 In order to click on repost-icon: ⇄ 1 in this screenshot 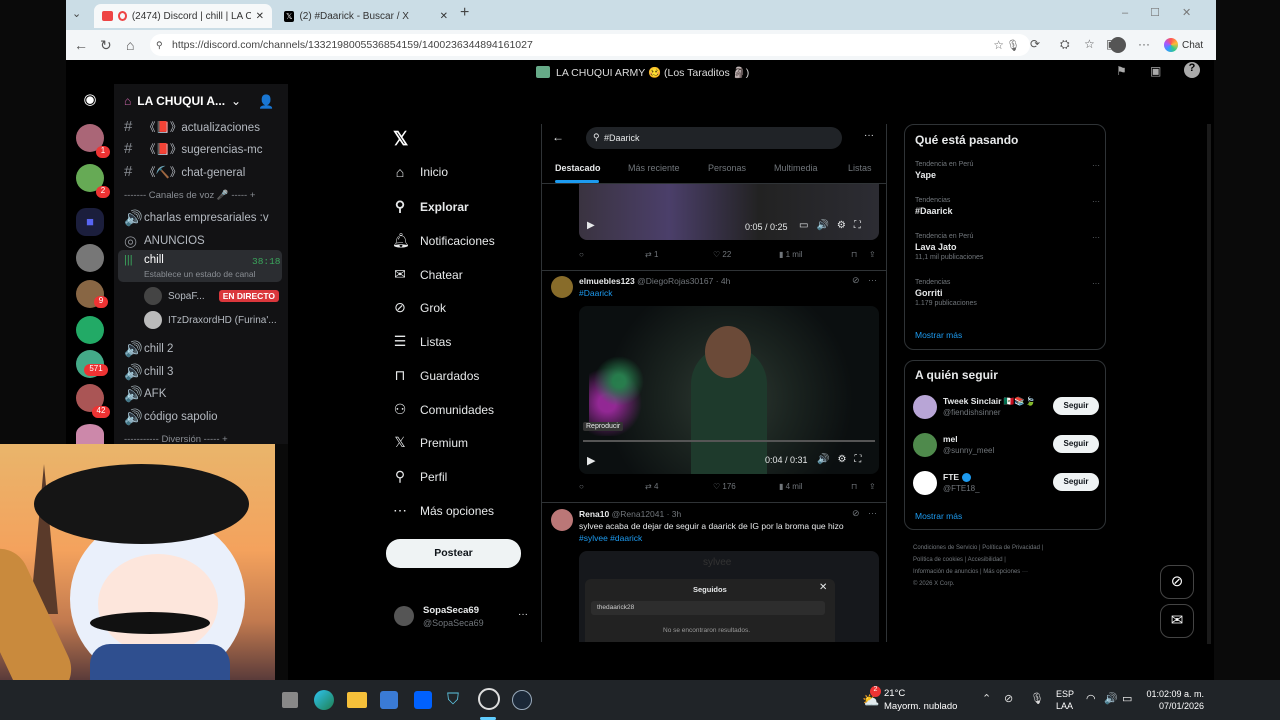, I will do `click(651, 254)`.